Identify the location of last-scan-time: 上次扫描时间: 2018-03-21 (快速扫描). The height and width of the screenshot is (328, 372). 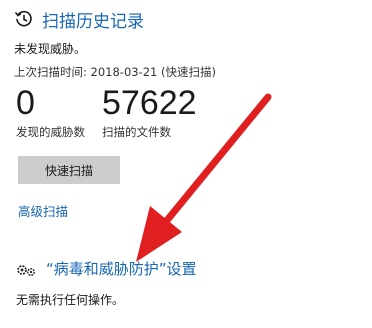
(115, 72).